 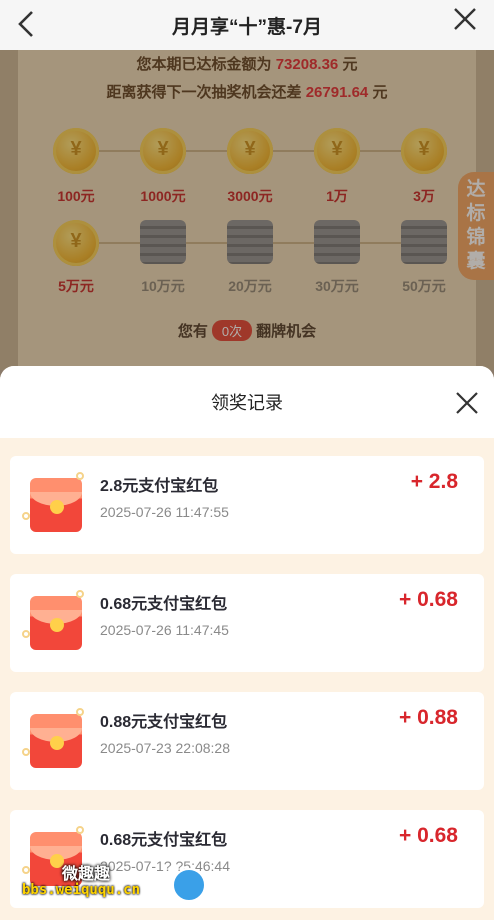 What do you see at coordinates (428, 717) in the screenshot?
I see `record-amount: + 0.88` at bounding box center [428, 717].